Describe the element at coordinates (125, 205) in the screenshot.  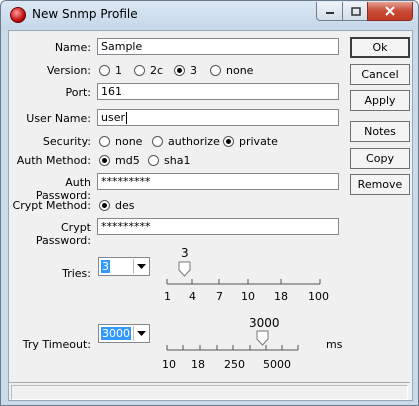
I see `crypt-des-label: des` at that location.